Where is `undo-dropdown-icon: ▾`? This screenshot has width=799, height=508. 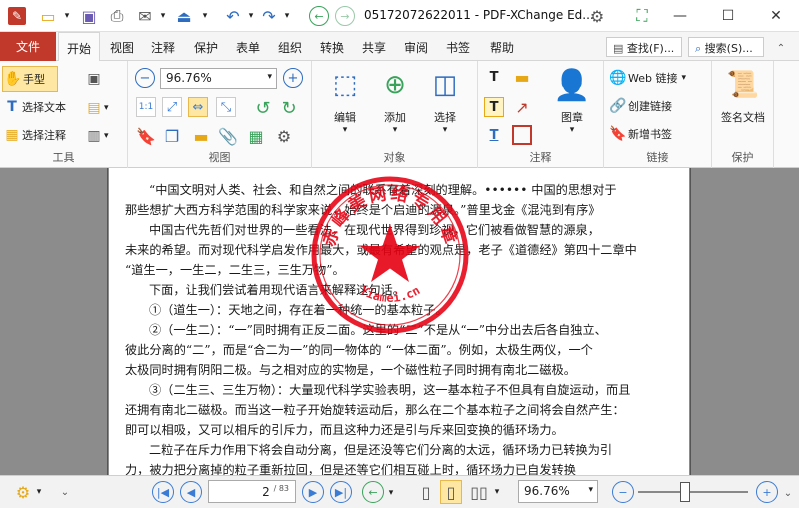
undo-dropdown-icon: ▾ is located at coordinates (251, 16).